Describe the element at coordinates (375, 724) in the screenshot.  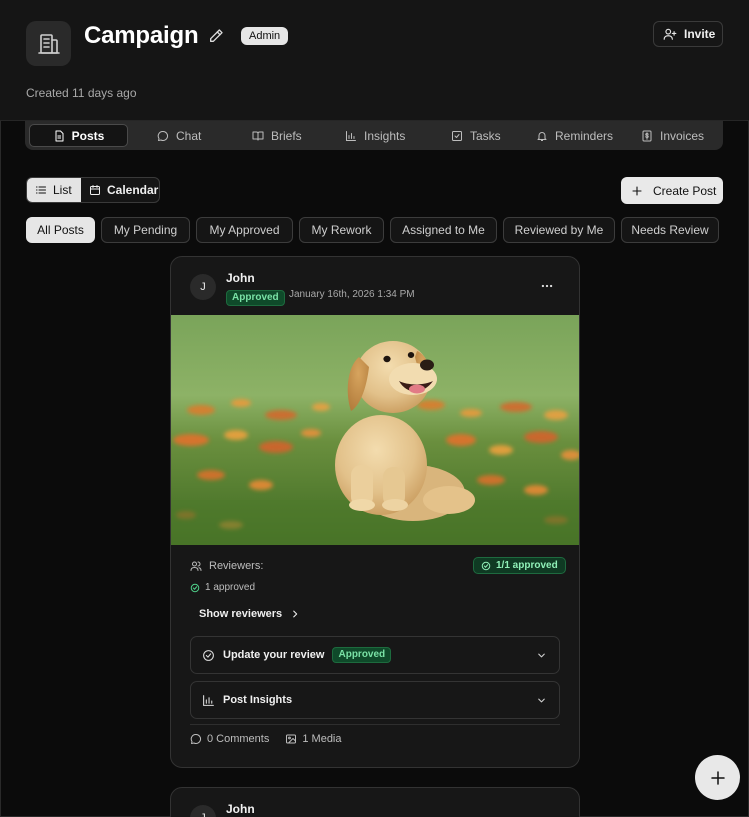
I see `divider` at that location.